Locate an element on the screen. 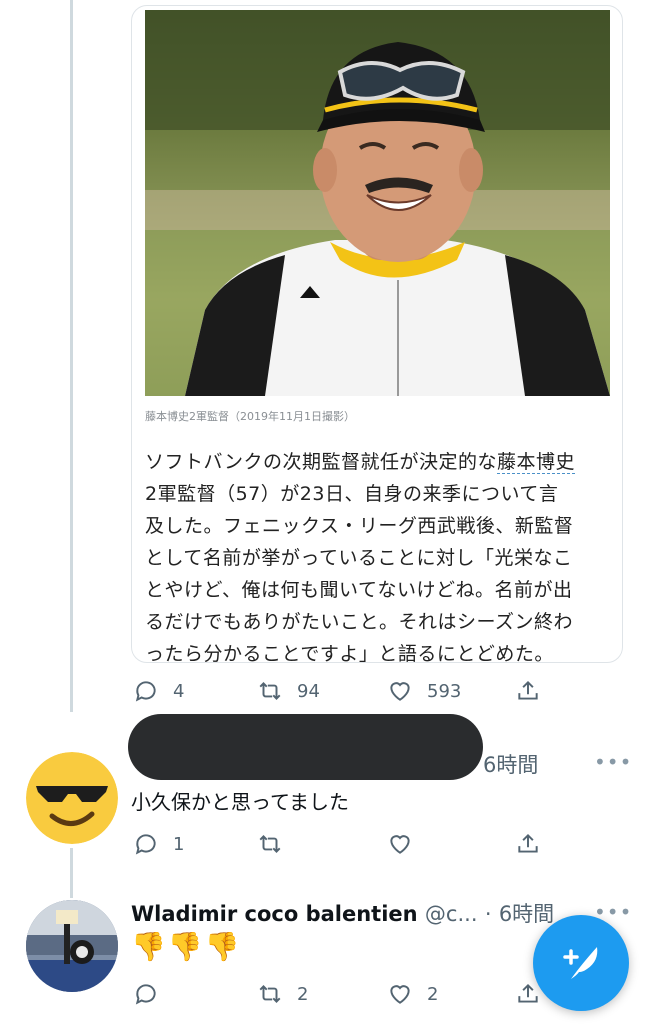 The height and width of the screenshot is (1031, 650). retweet-count: 94 is located at coordinates (308, 691).